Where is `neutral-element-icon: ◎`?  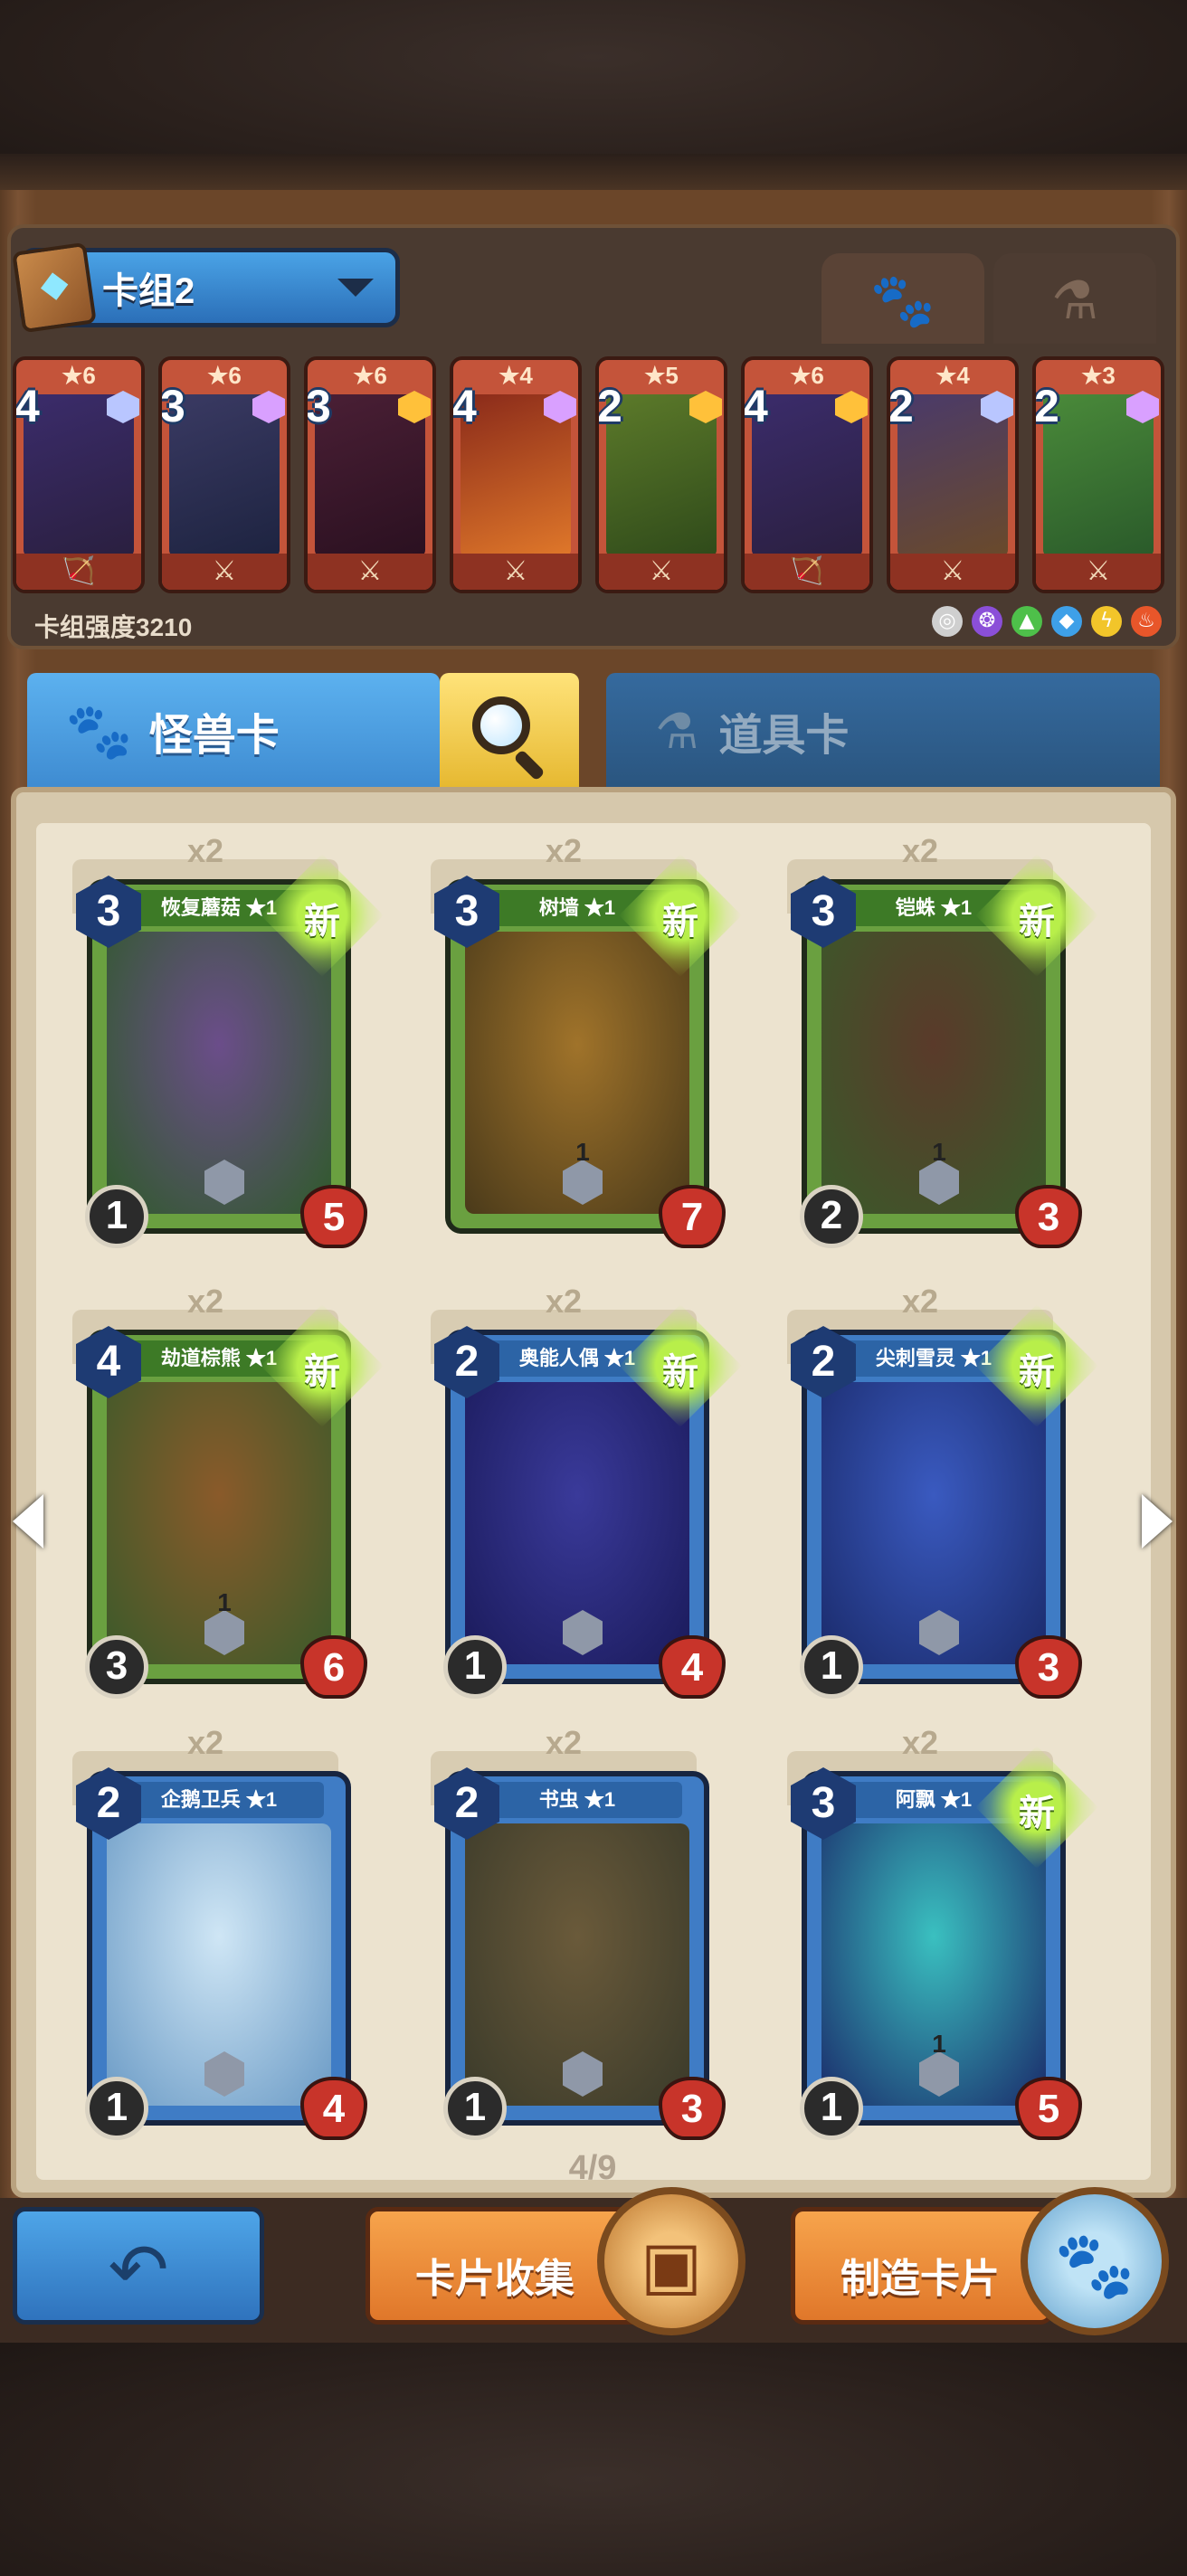 neutral-element-icon: ◎ is located at coordinates (947, 622).